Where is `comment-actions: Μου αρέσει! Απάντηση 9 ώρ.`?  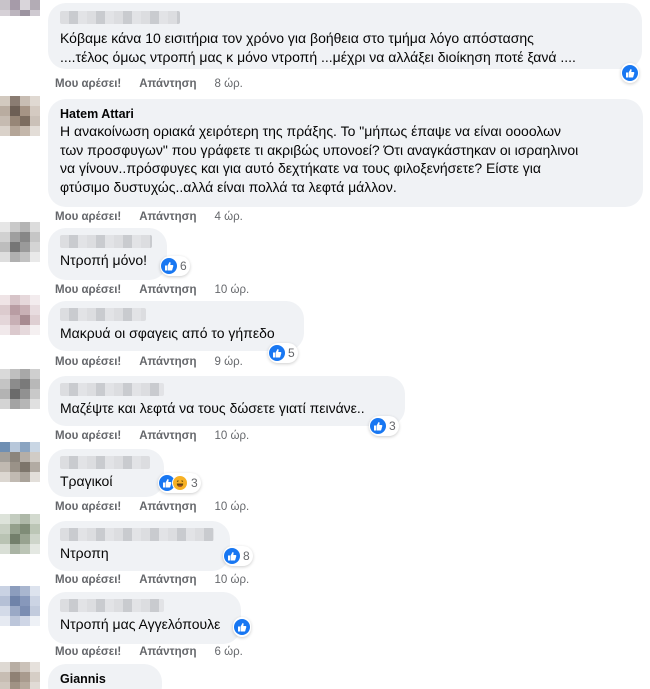
comment-actions: Μου αρέσει! Απάντηση 9 ώρ. is located at coordinates (149, 362).